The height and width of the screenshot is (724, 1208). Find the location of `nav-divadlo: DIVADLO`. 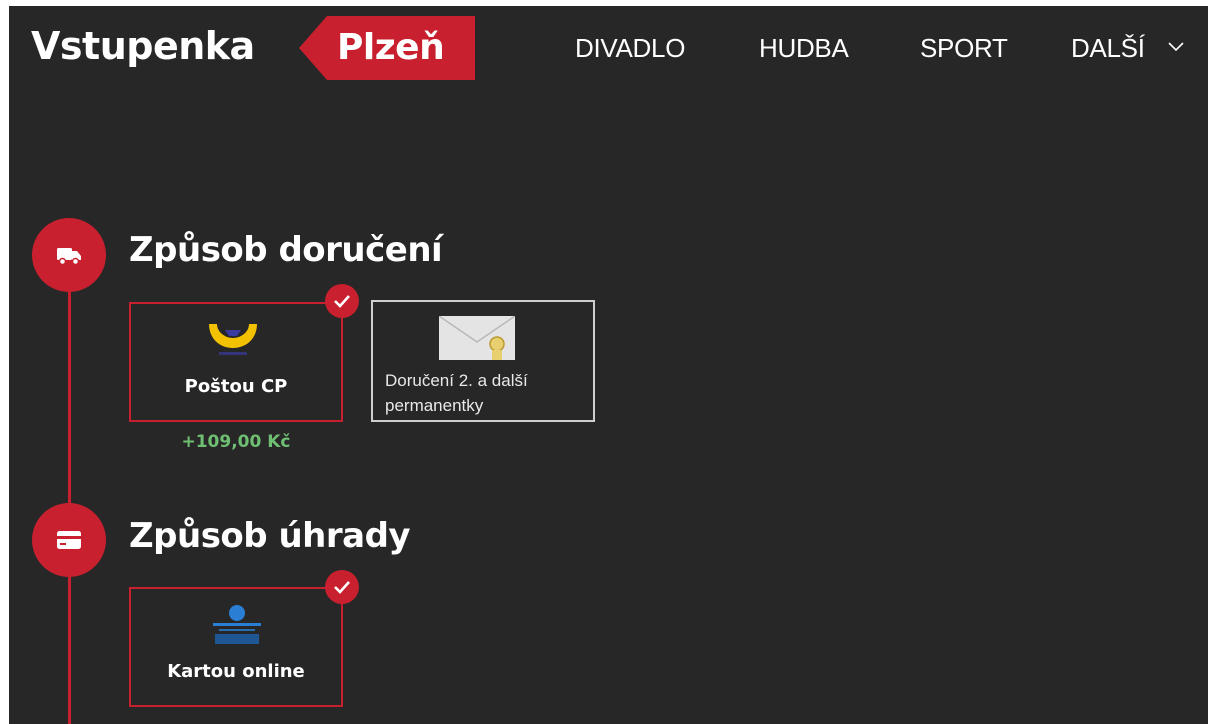

nav-divadlo: DIVADLO is located at coordinates (630, 48).